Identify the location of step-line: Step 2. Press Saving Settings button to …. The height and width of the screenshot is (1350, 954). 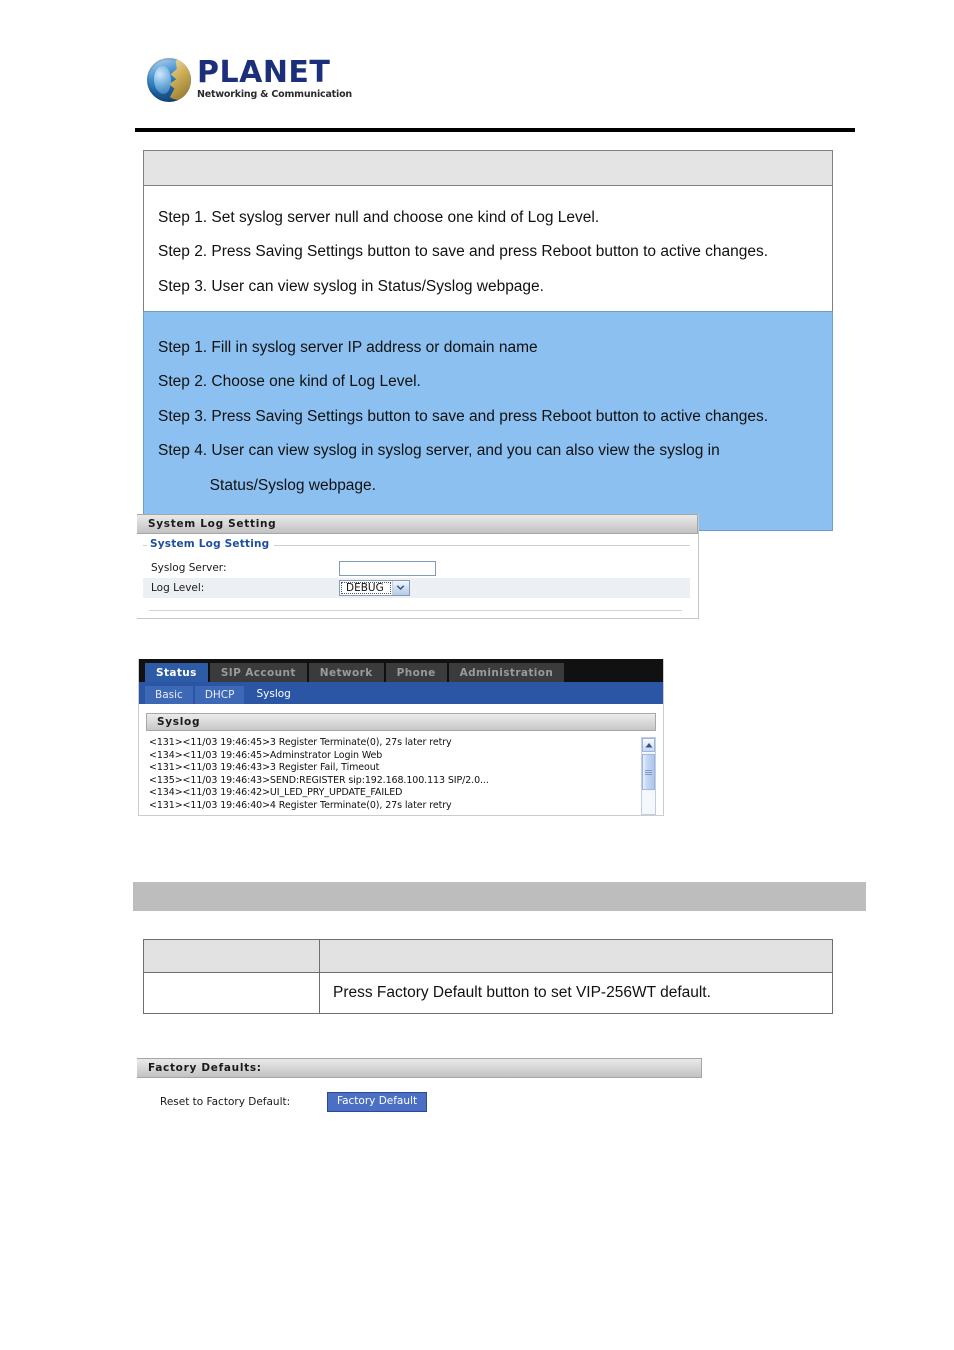
(463, 252).